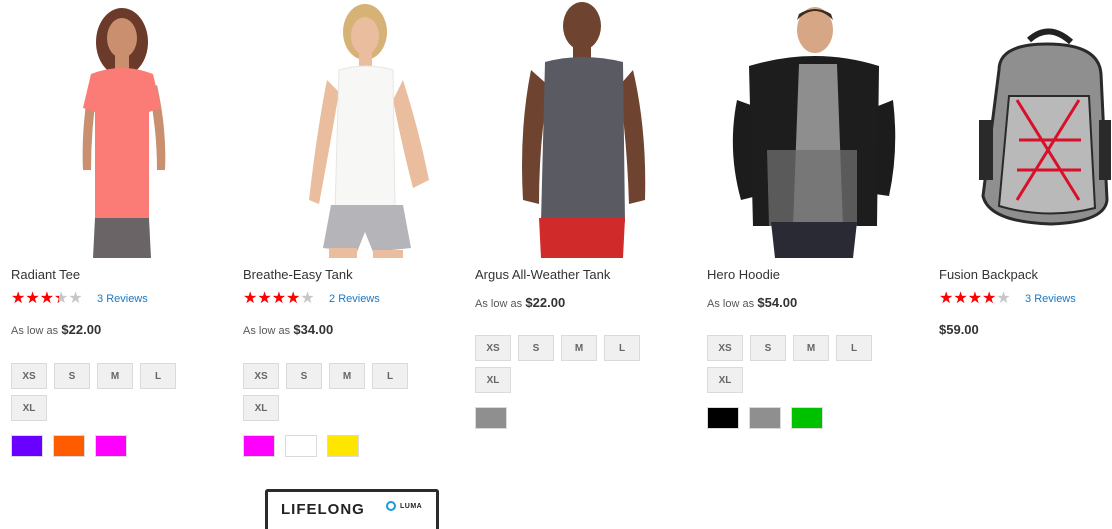 The image size is (1112, 529). What do you see at coordinates (411, 506) in the screenshot?
I see `luma-logo-text: LUMA` at bounding box center [411, 506].